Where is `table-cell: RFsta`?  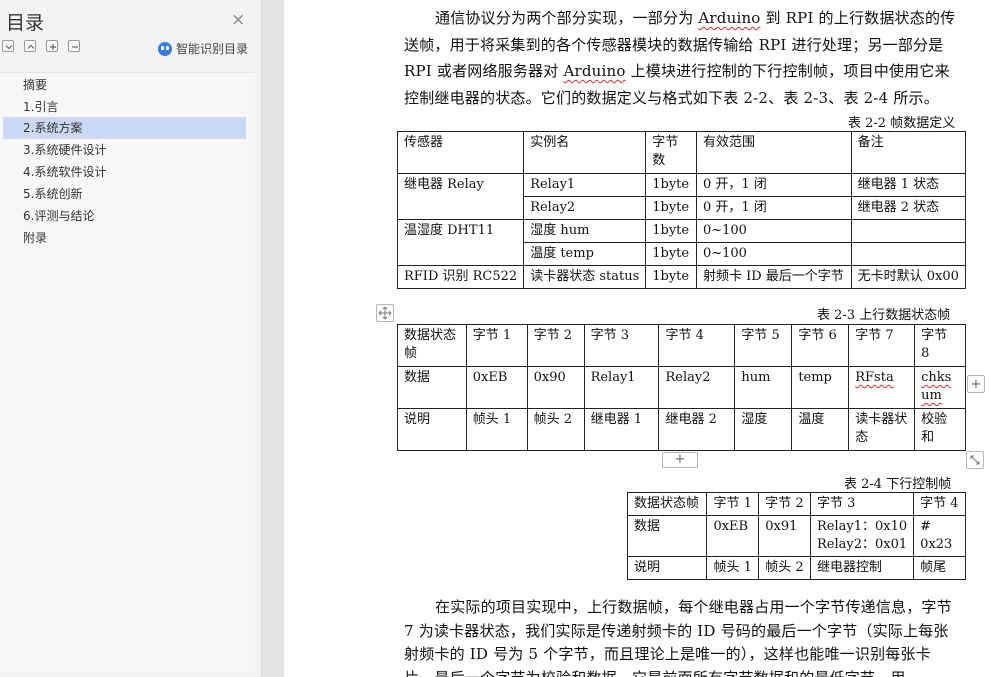
table-cell: RFsta is located at coordinates (882, 387).